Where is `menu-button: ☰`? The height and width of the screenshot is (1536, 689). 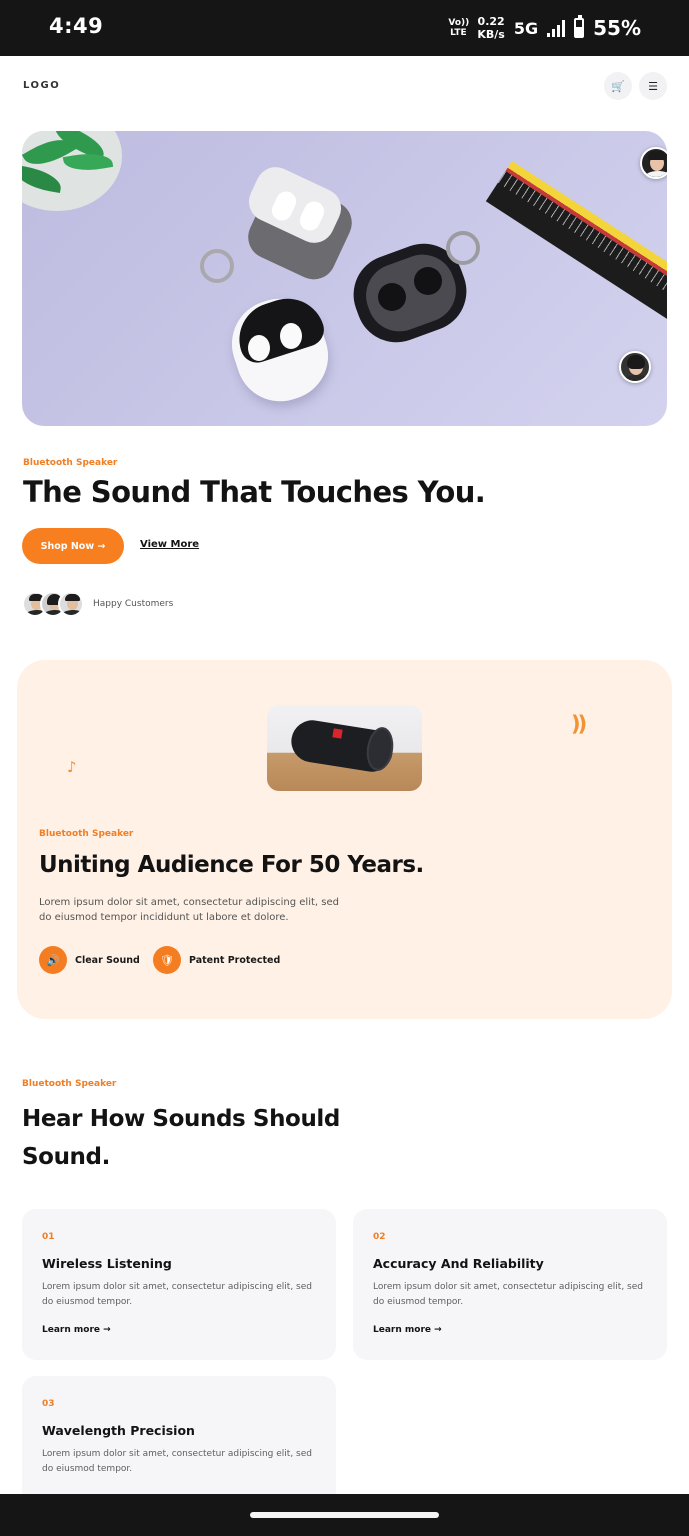 menu-button: ☰ is located at coordinates (653, 86).